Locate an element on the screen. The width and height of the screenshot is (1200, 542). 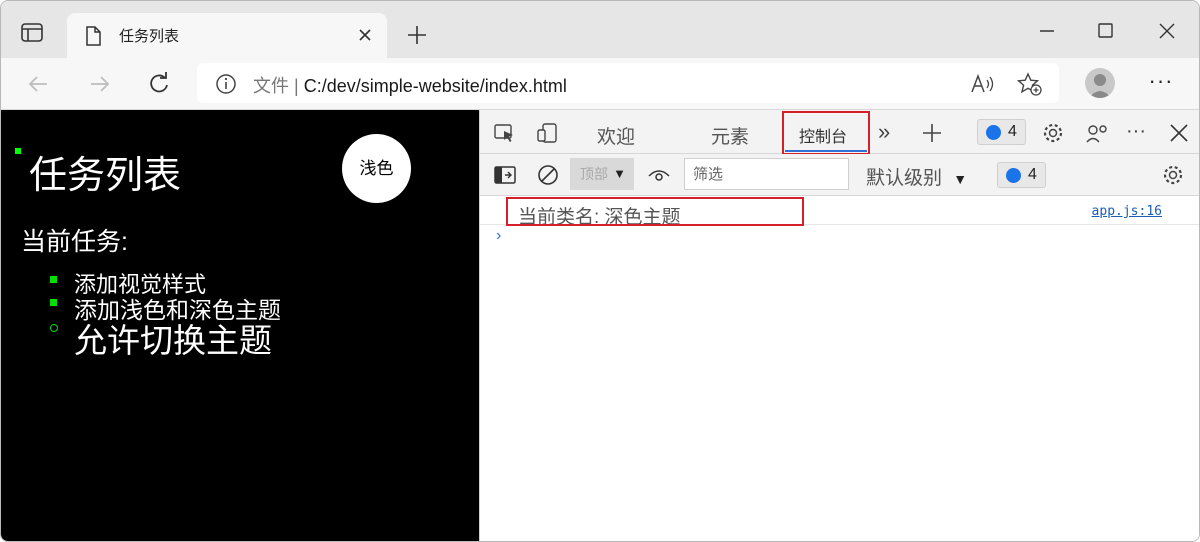
context-label: 顶部 is located at coordinates (594, 174).